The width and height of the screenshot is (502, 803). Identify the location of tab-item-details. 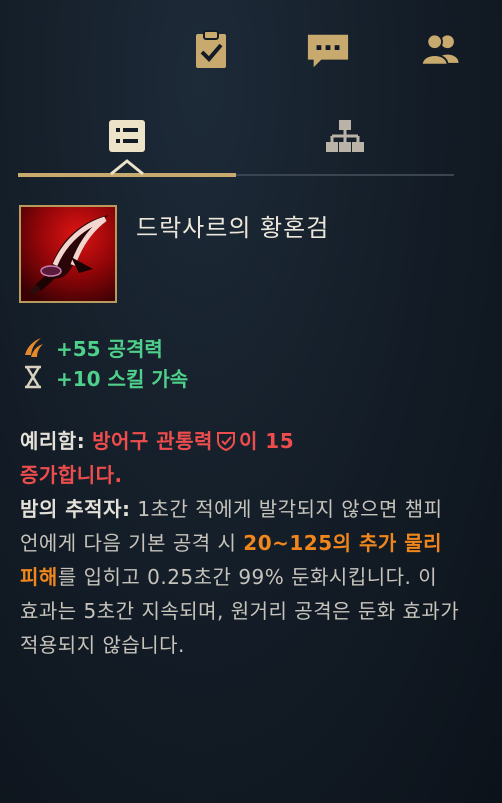
(127, 136).